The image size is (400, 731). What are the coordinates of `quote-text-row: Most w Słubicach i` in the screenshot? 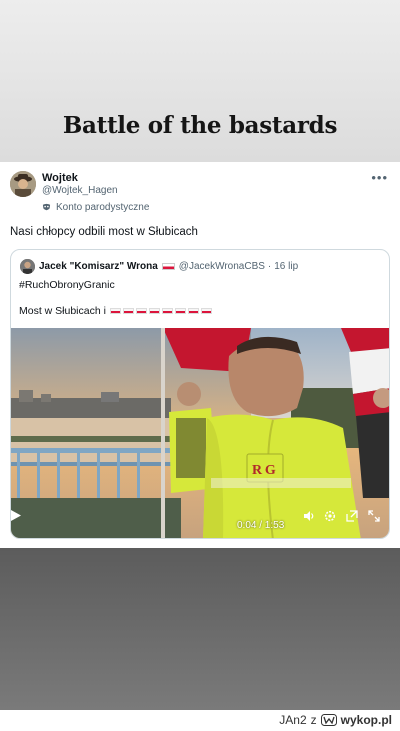 It's located at (115, 311).